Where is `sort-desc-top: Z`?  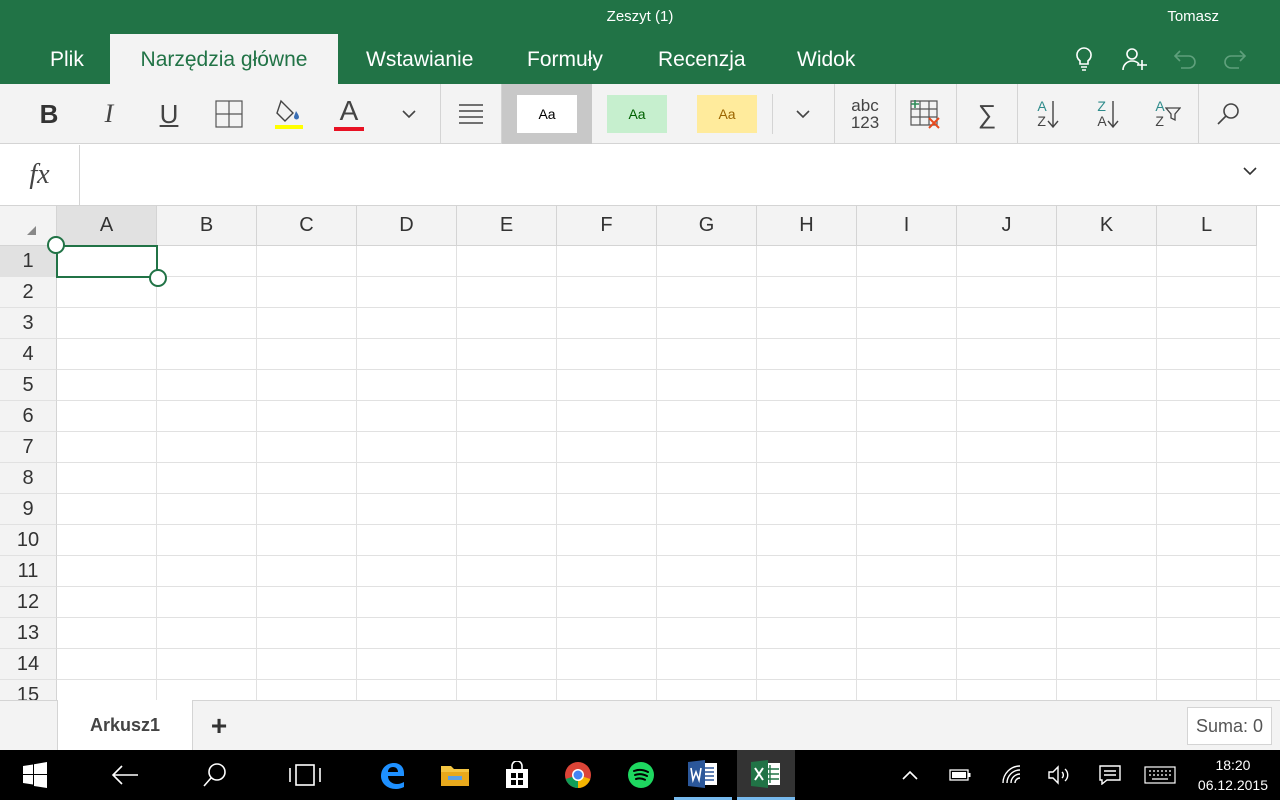 sort-desc-top: Z is located at coordinates (1101, 106).